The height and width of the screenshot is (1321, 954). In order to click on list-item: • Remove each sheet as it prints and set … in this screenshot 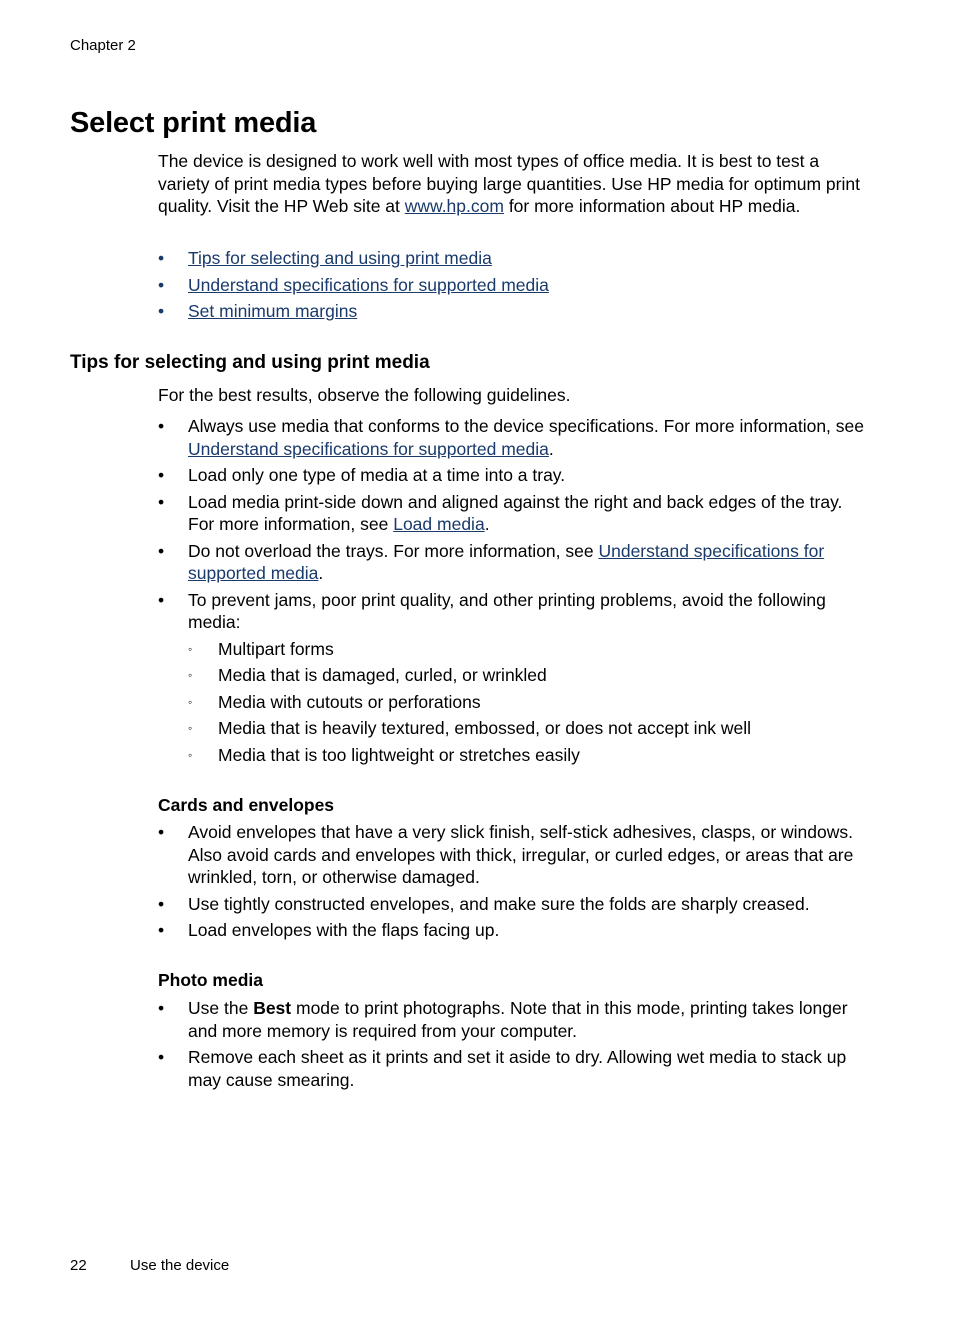, I will do `click(514, 1068)`.